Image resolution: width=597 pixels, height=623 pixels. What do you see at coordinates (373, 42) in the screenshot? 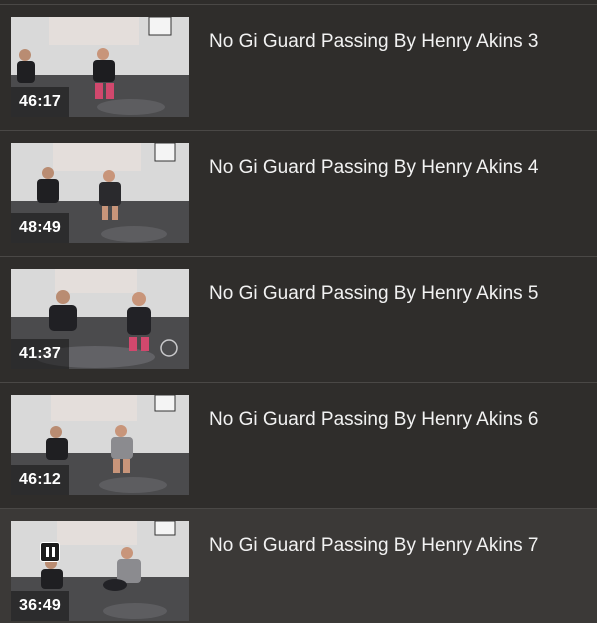
I see `video-title: No Gi Guard Passing By Henry Akins 3` at bounding box center [373, 42].